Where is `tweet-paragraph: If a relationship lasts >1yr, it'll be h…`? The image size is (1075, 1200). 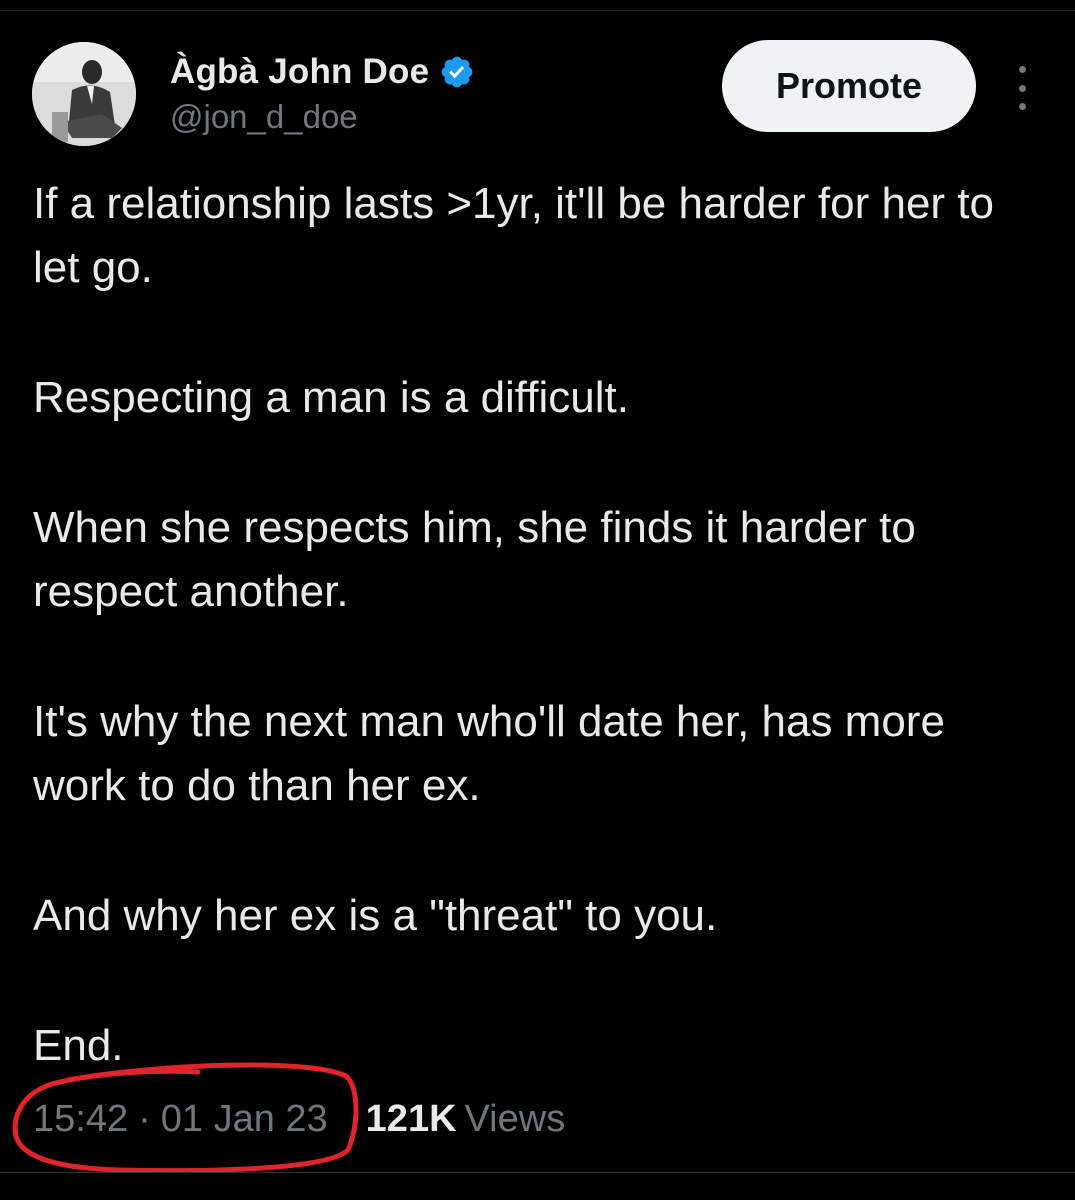
tweet-paragraph: If a relationship lasts >1yr, it'll be h… is located at coordinates (513, 235).